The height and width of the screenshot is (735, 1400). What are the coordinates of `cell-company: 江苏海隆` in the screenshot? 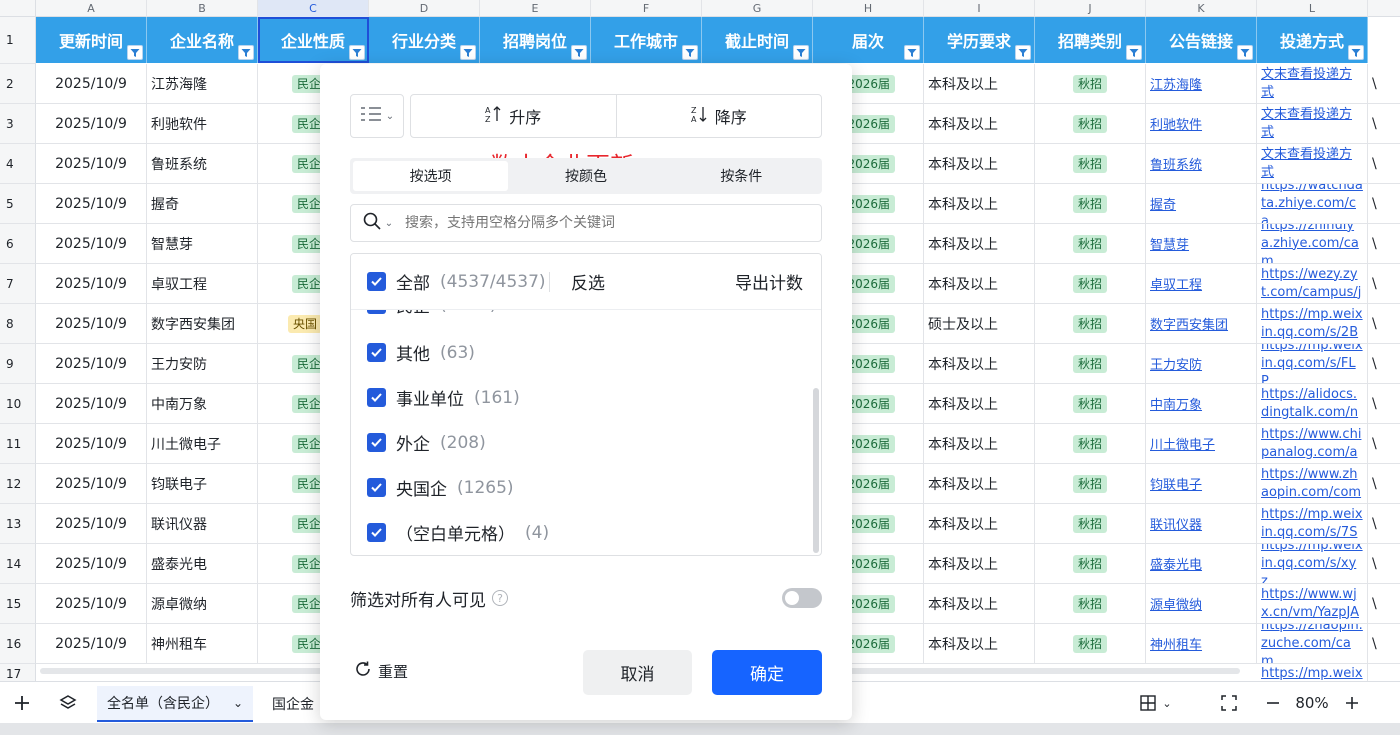 It's located at (202, 84).